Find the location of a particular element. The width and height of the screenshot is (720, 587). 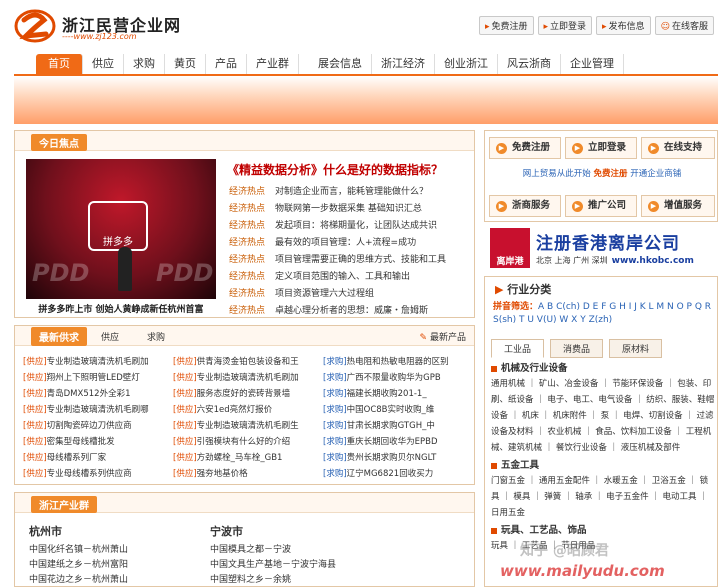

city-name: 宁波市 is located at coordinates (273, 531).